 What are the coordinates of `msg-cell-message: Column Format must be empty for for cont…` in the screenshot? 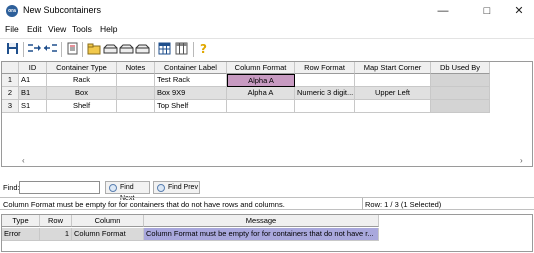 It's located at (261, 234).